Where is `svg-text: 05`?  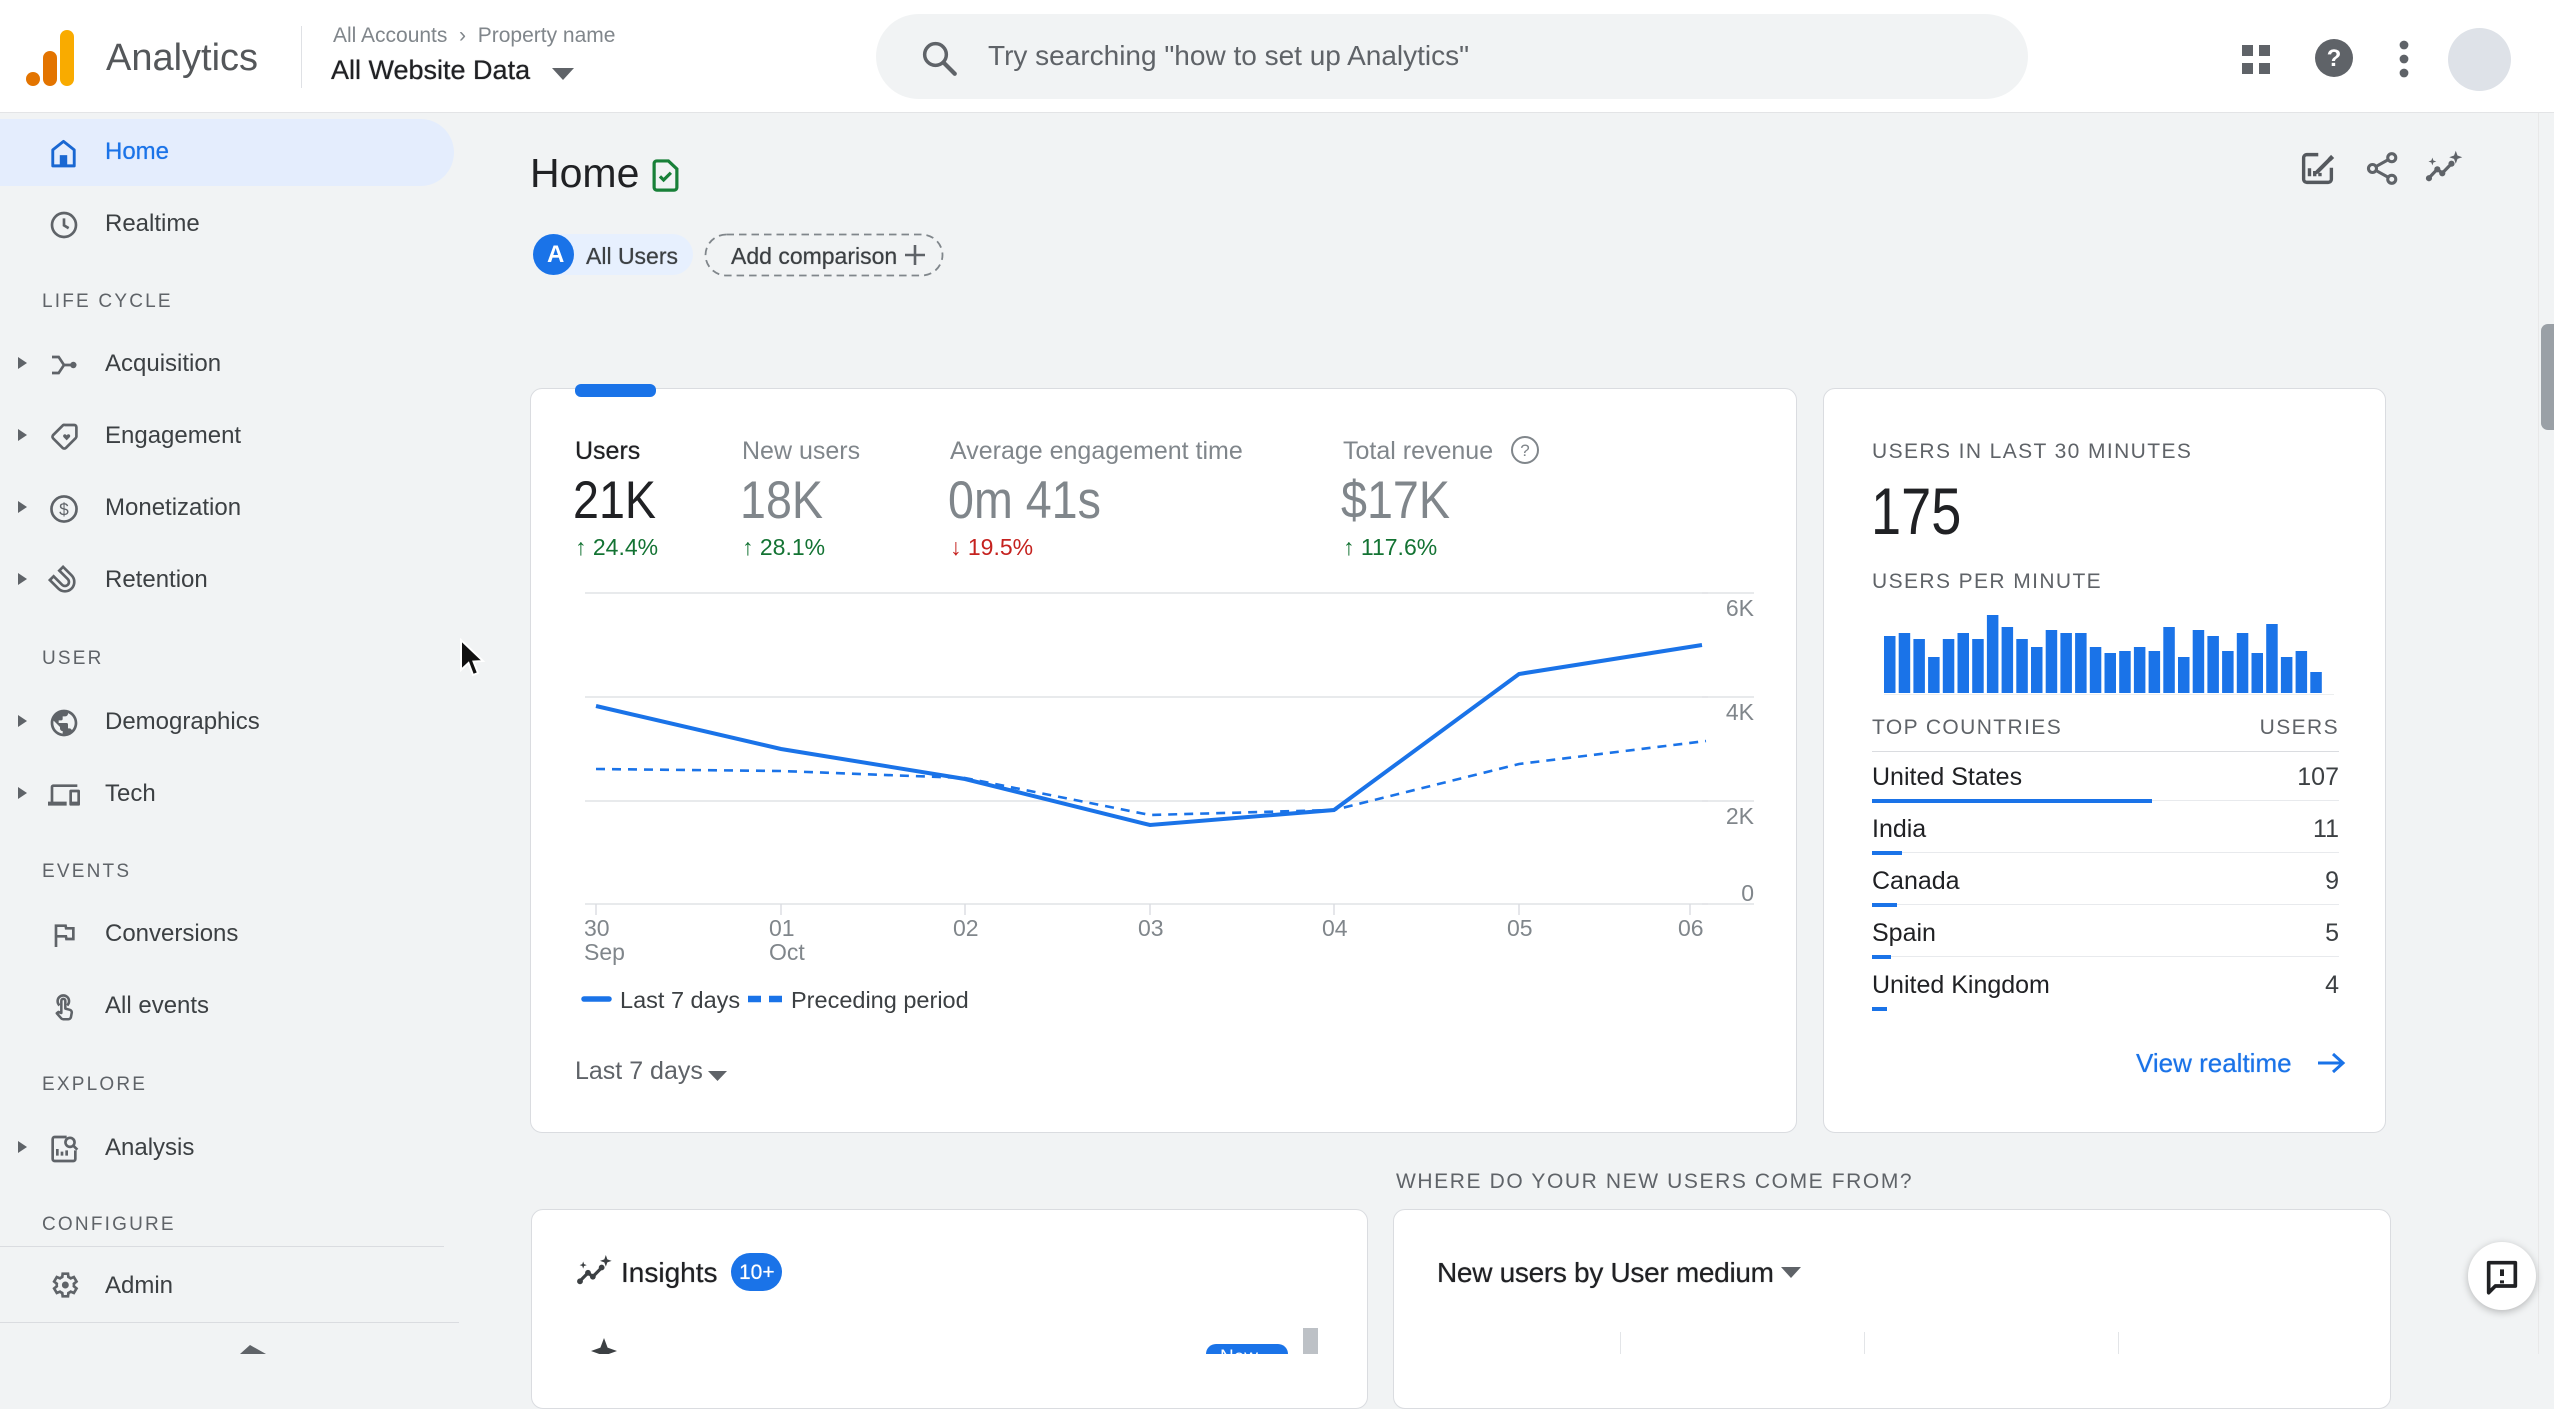
svg-text: 05 is located at coordinates (1520, 928).